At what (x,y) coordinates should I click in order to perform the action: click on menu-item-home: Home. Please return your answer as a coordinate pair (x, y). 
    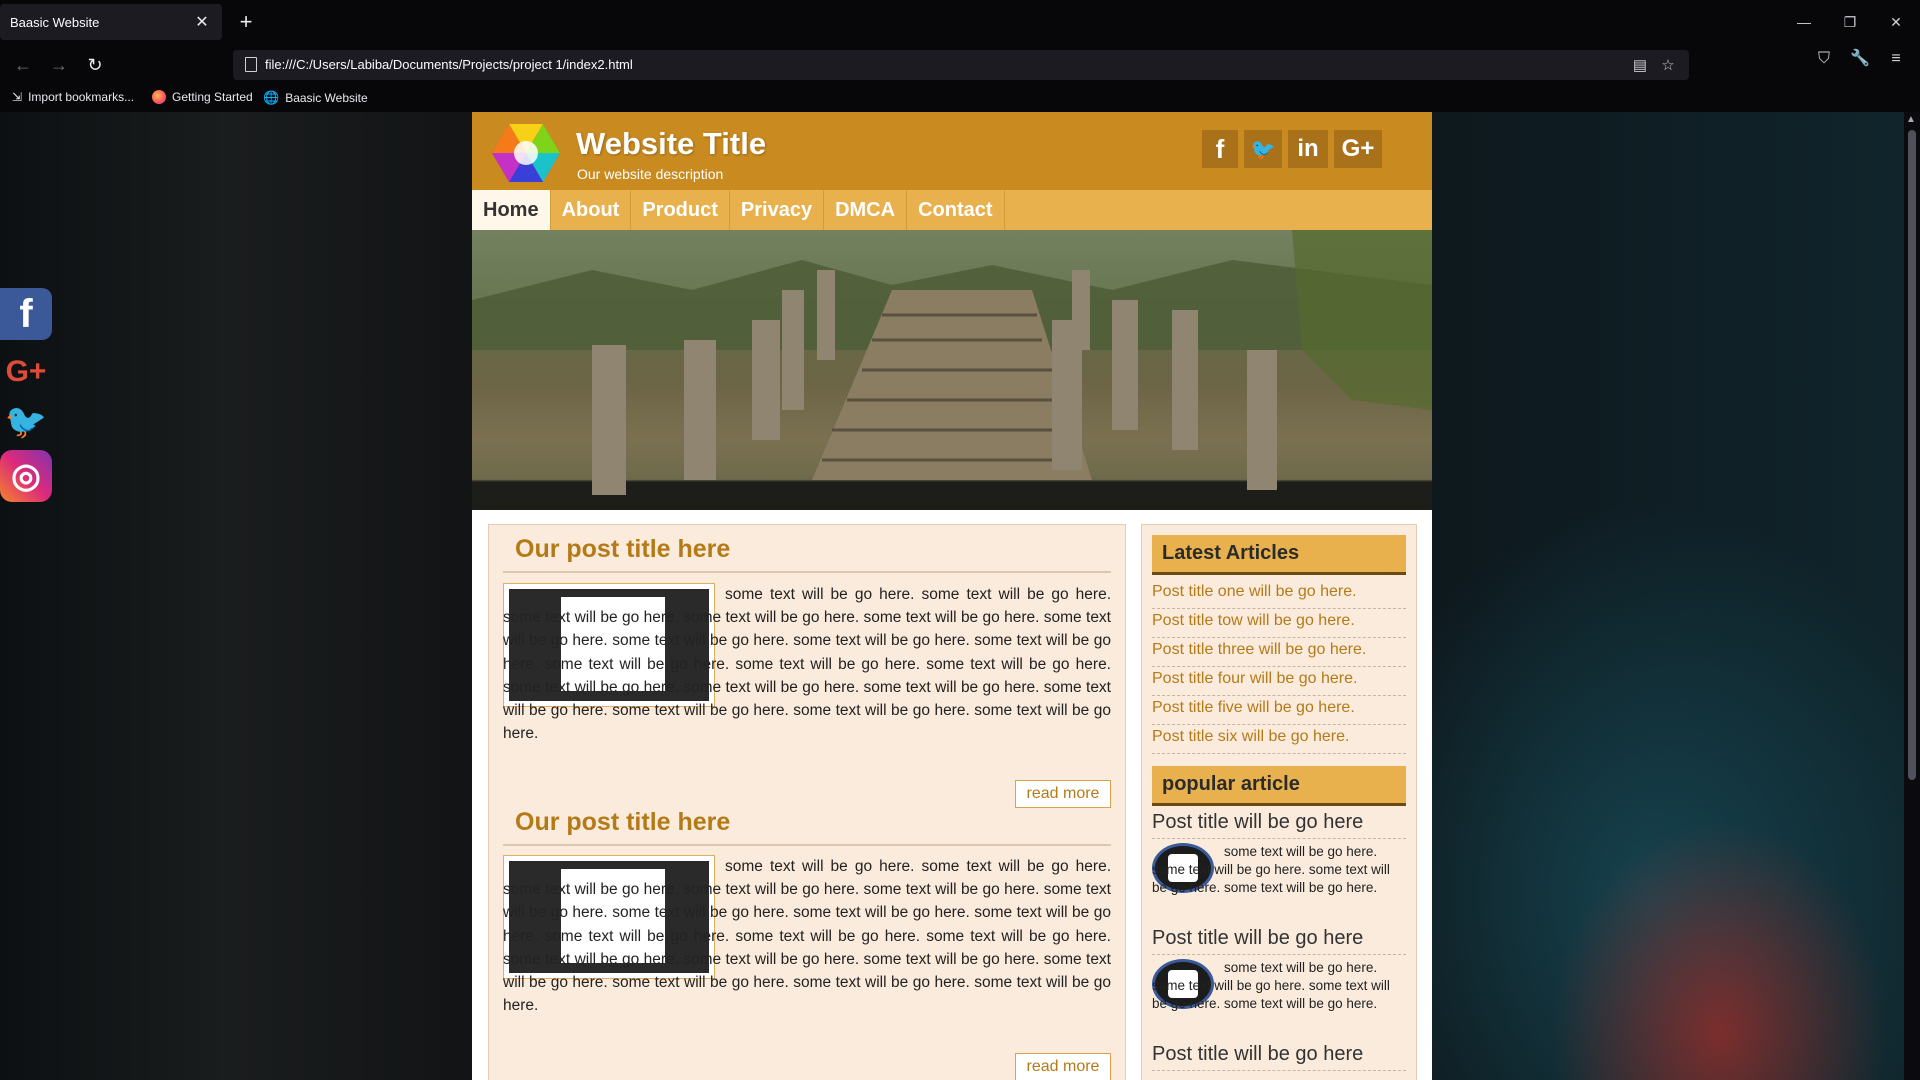
    Looking at the image, I should click on (511, 210).